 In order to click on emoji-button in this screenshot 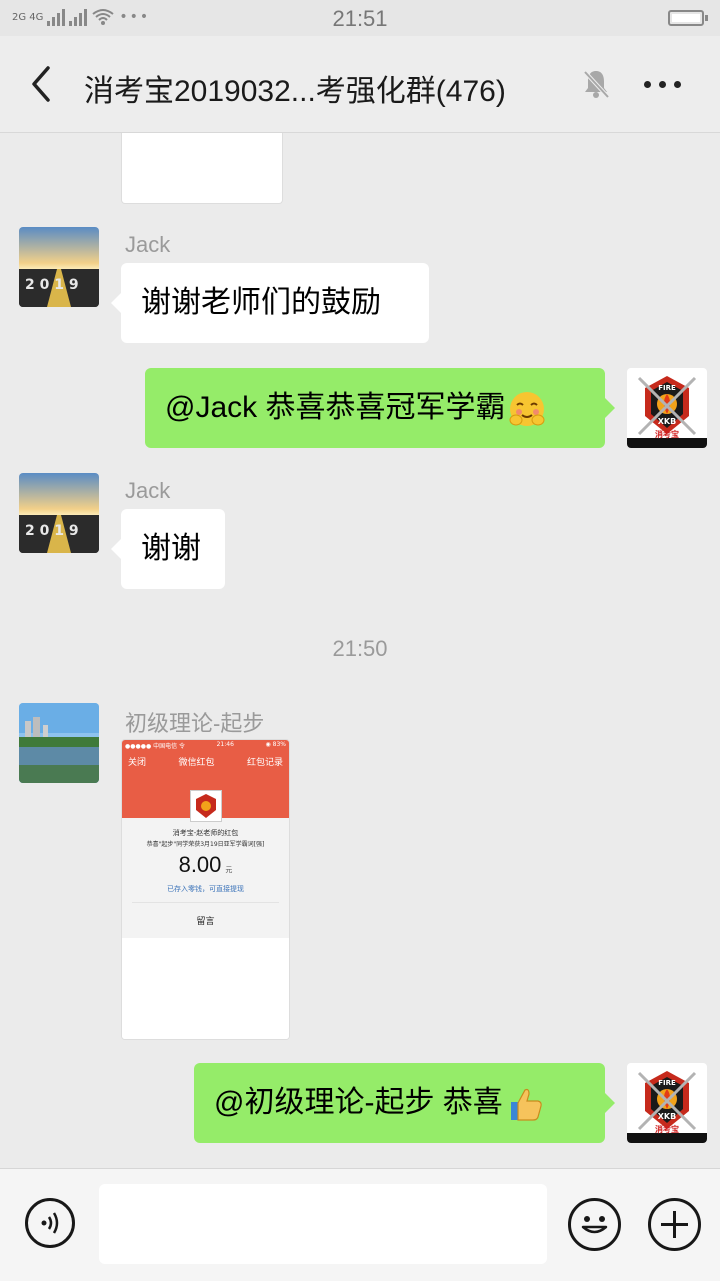, I will do `click(594, 1224)`.